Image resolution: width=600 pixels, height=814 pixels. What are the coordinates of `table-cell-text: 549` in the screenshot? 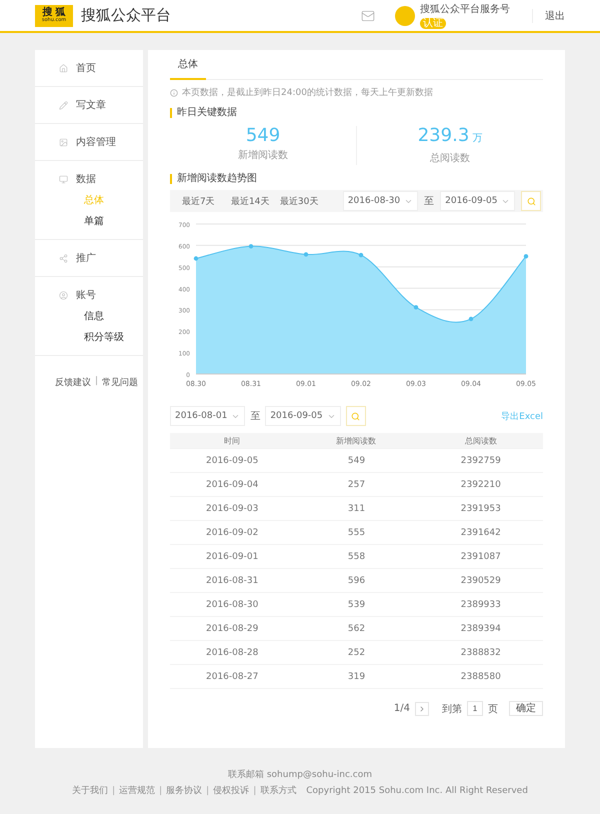 It's located at (356, 461).